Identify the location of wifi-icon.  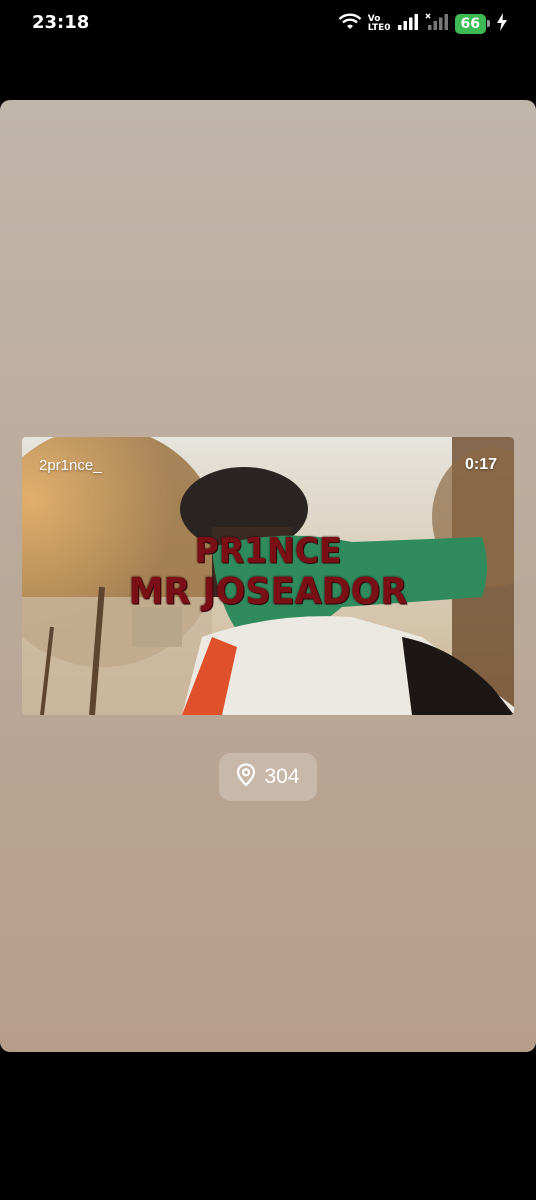
(350, 24).